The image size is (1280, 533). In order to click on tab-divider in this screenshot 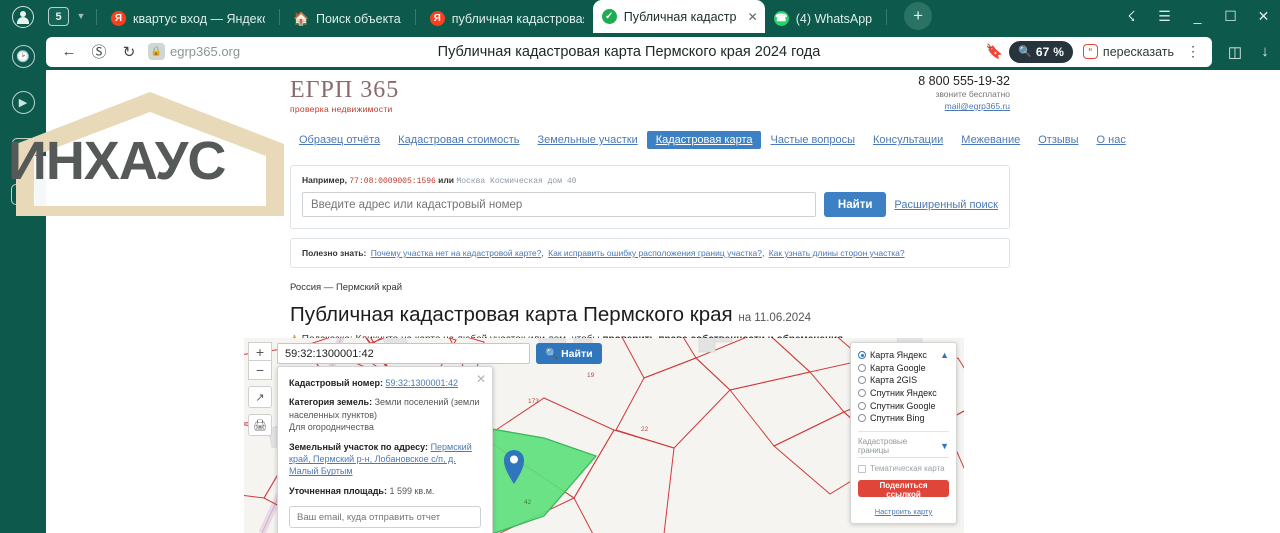, I will do `click(415, 17)`.